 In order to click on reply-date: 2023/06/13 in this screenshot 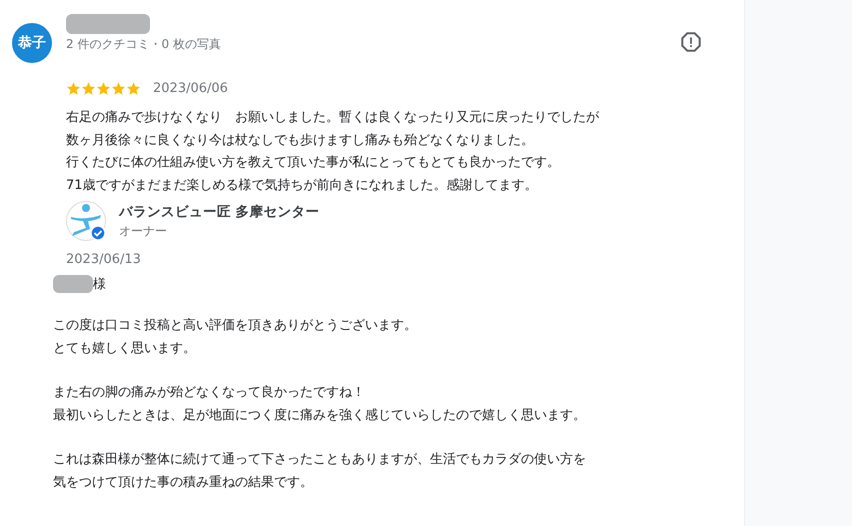, I will do `click(104, 259)`.